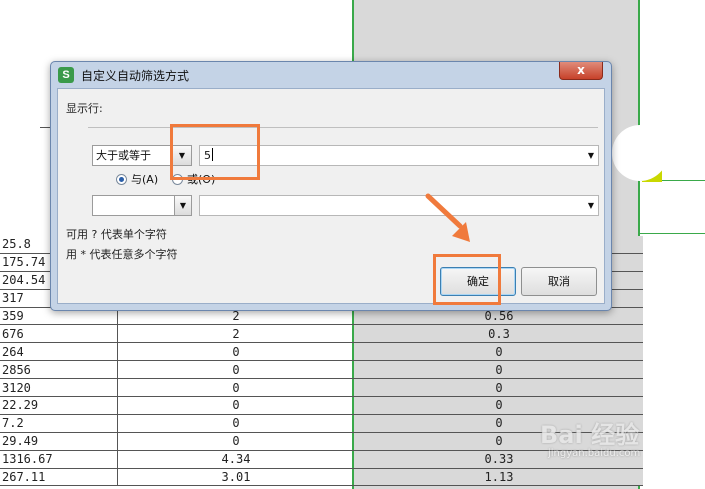 The image size is (705, 489). I want to click on watermark-logo: Bai 经验, so click(590, 435).